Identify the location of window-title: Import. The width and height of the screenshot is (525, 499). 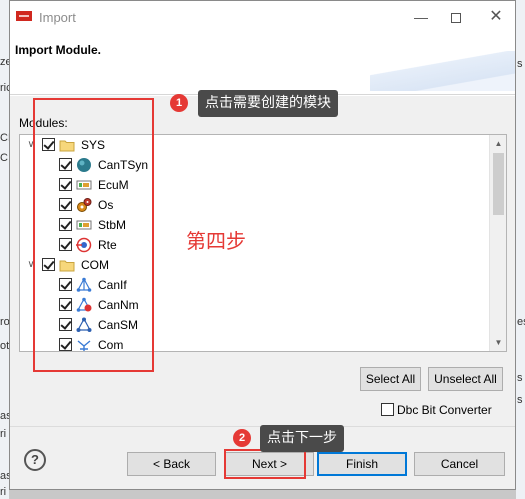
(57, 17).